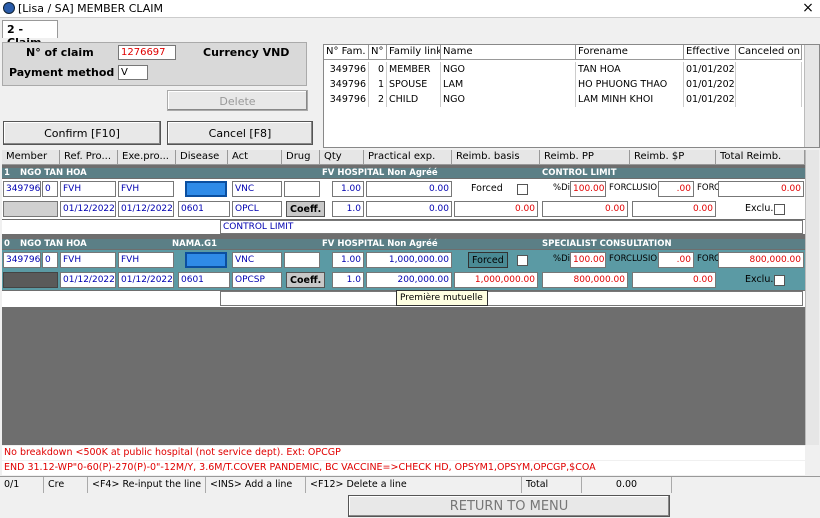 Image resolution: width=820 pixels, height=518 pixels. I want to click on line-2-reimb-sp-2: 0.00, so click(674, 280).